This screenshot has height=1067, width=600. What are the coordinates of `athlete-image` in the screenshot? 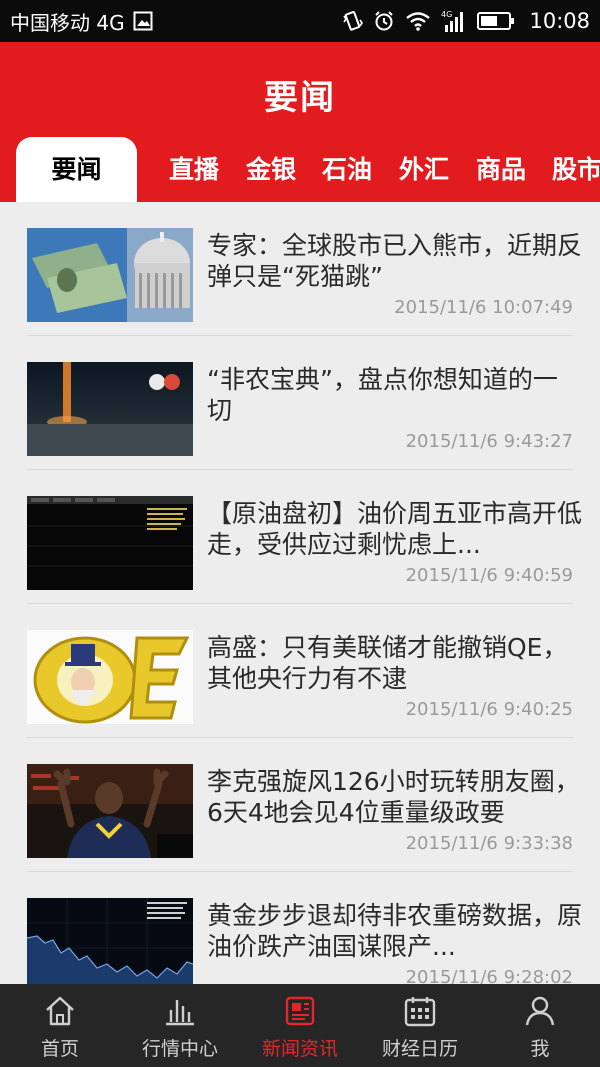 It's located at (110, 811).